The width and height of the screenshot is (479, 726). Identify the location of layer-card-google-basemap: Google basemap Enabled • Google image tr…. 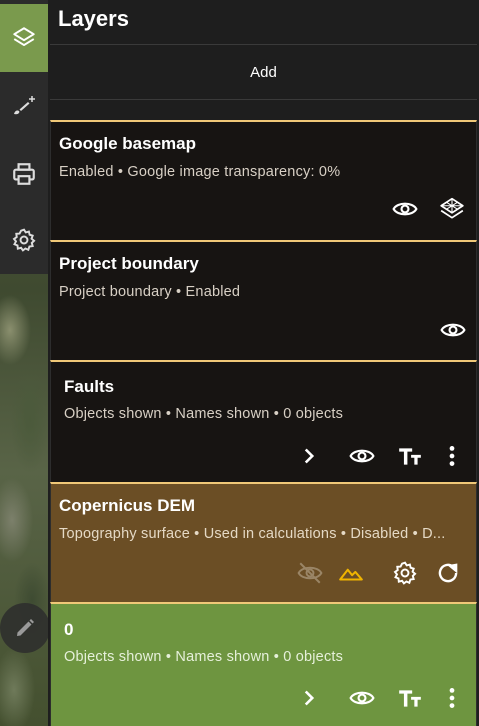
(263, 180).